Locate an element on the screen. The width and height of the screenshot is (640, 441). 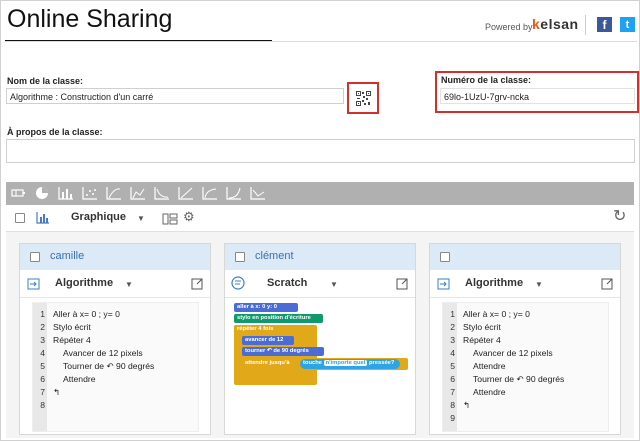
class-name-field: Algorithme : Construction d'un carré is located at coordinates (175, 96).